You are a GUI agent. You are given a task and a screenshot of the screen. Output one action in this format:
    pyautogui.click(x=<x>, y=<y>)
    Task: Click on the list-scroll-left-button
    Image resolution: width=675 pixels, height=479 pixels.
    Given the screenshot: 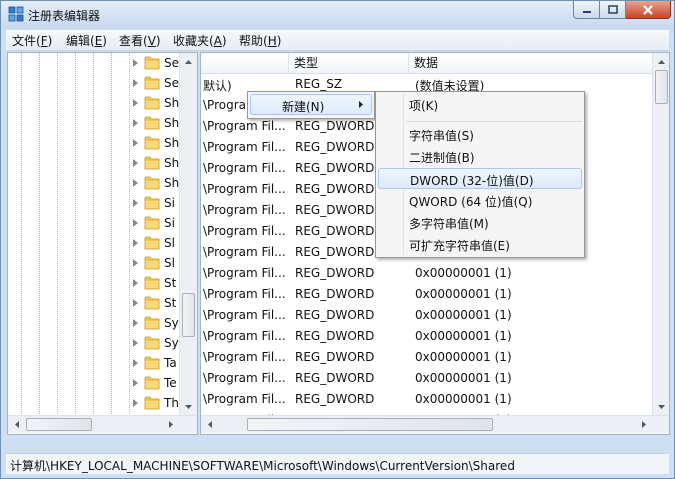 What is the action you would take?
    pyautogui.click(x=209, y=424)
    